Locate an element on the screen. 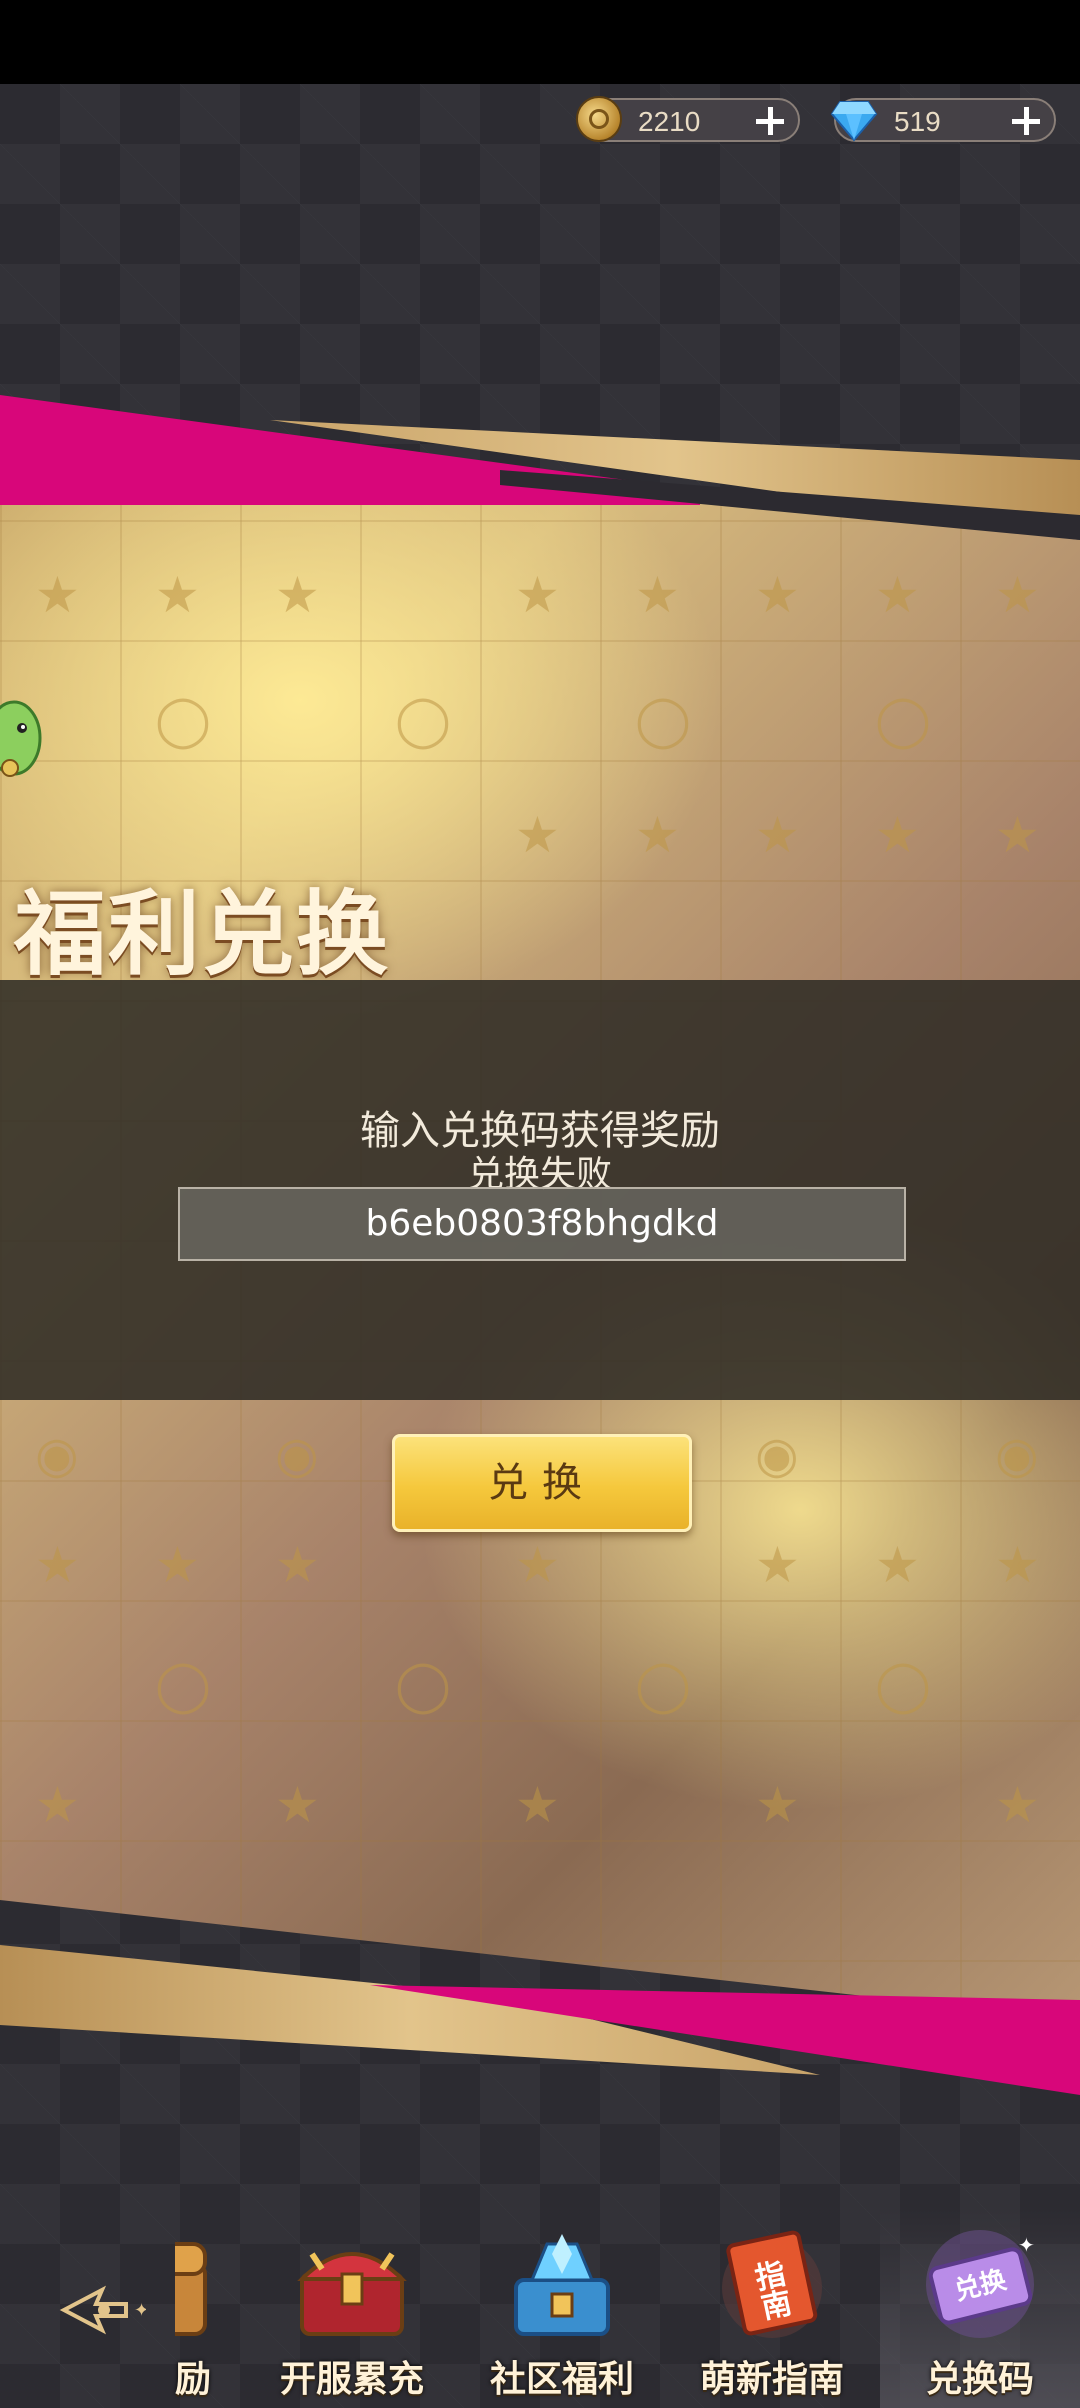 The image size is (1080, 2408). nav-item-recharge: 开服累充 is located at coordinates (352, 2309).